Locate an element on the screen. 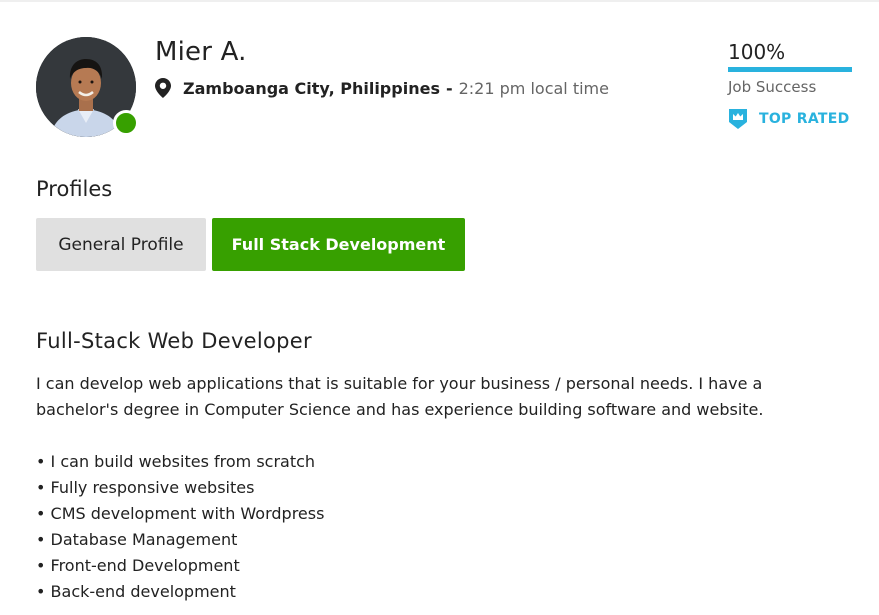 This screenshot has width=879, height=615. job-success-bar-fill is located at coordinates (790, 69).